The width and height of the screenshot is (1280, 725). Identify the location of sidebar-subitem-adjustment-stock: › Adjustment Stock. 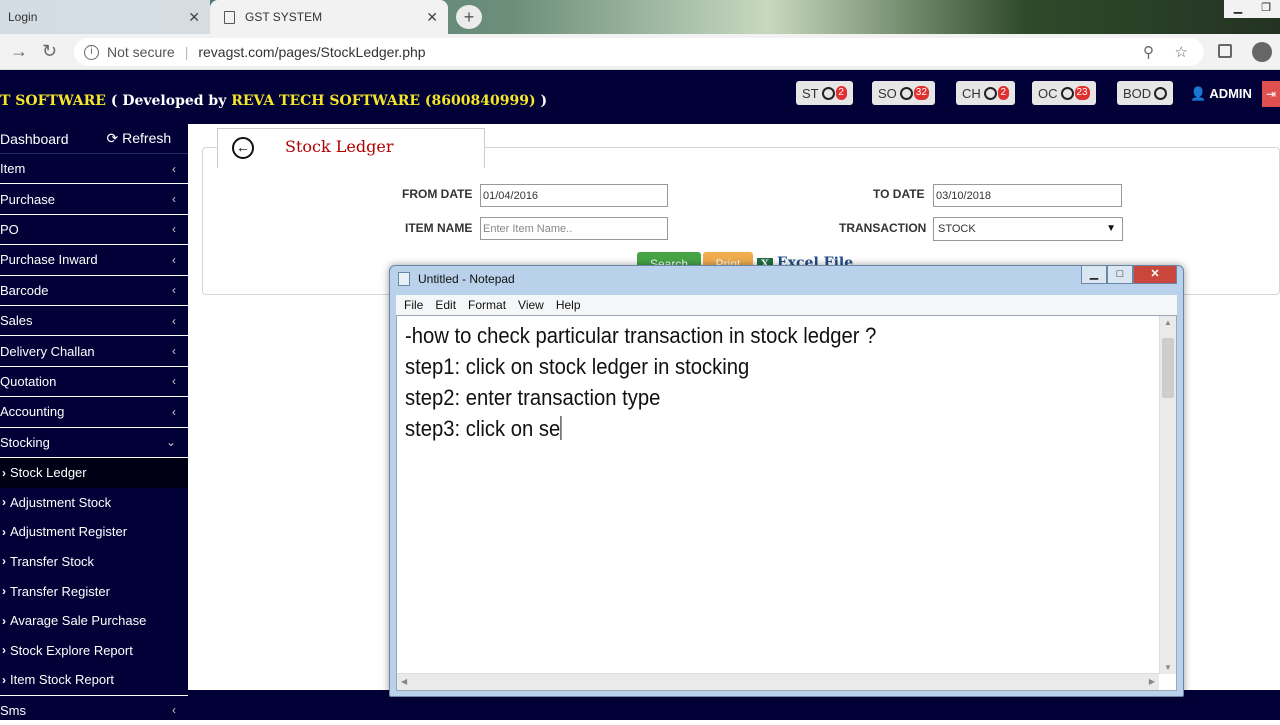
(94, 503).